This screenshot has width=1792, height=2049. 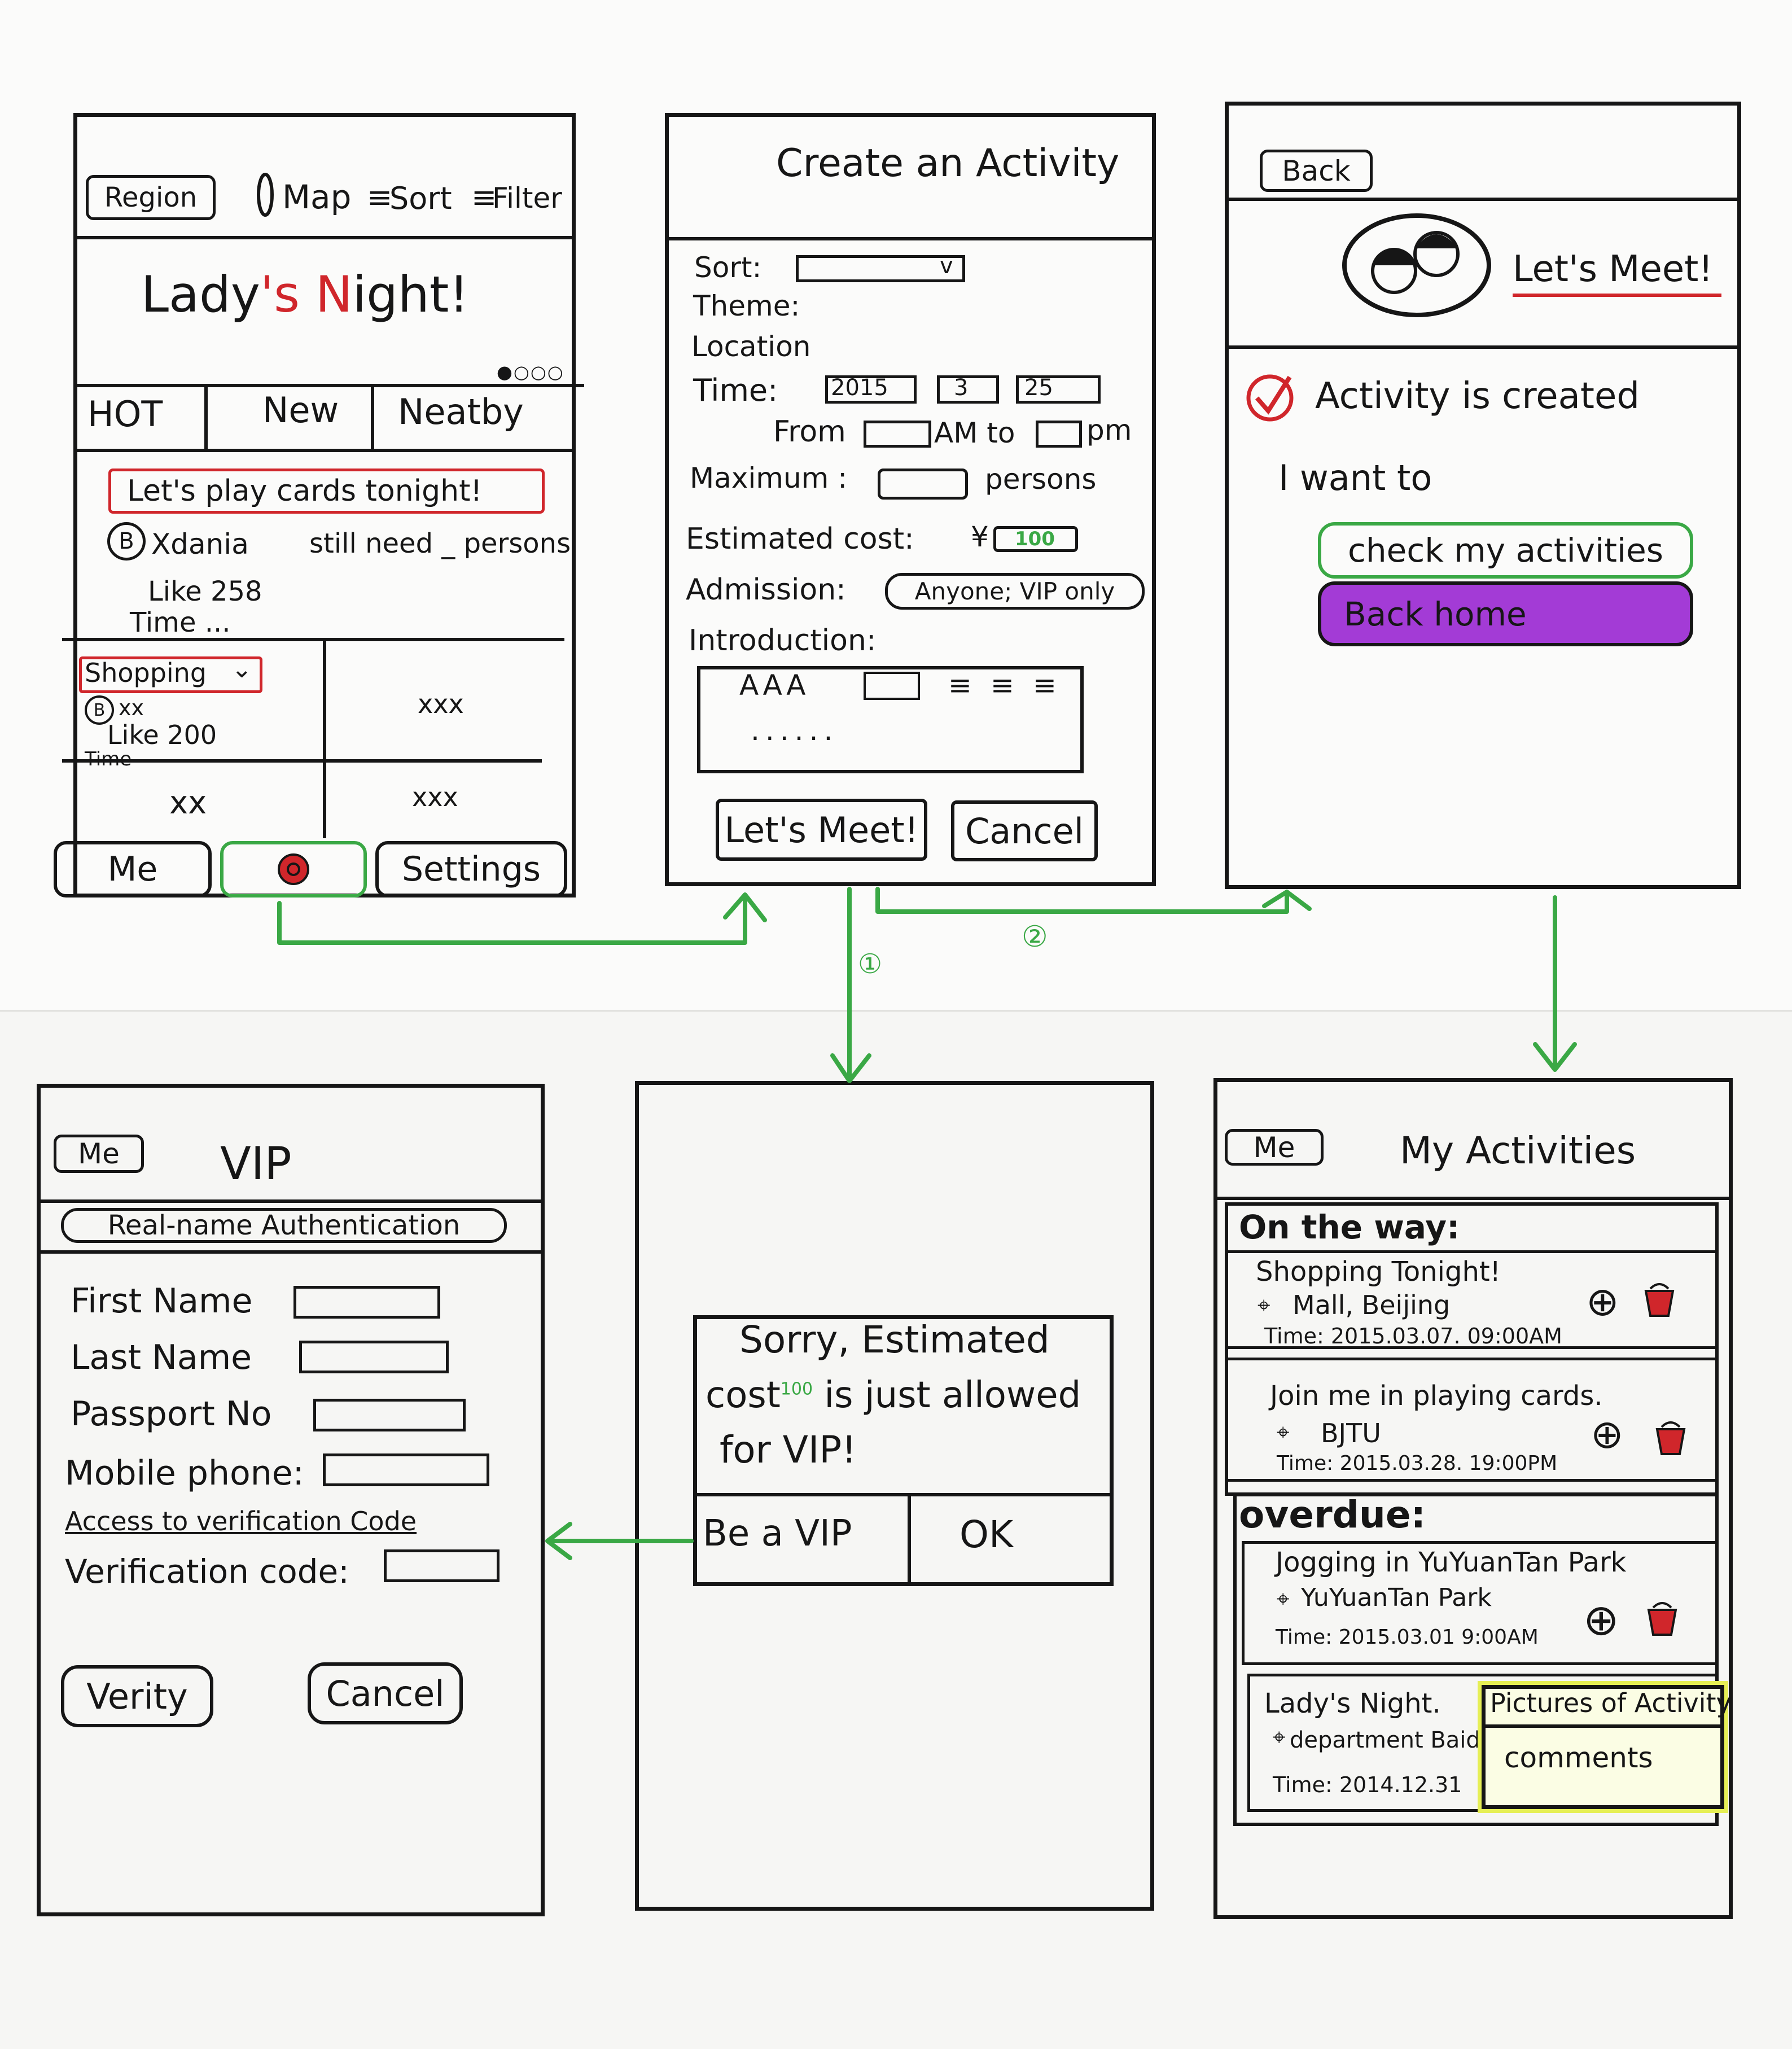 I want to click on arrow-home-to-create, so click(x=512, y=920).